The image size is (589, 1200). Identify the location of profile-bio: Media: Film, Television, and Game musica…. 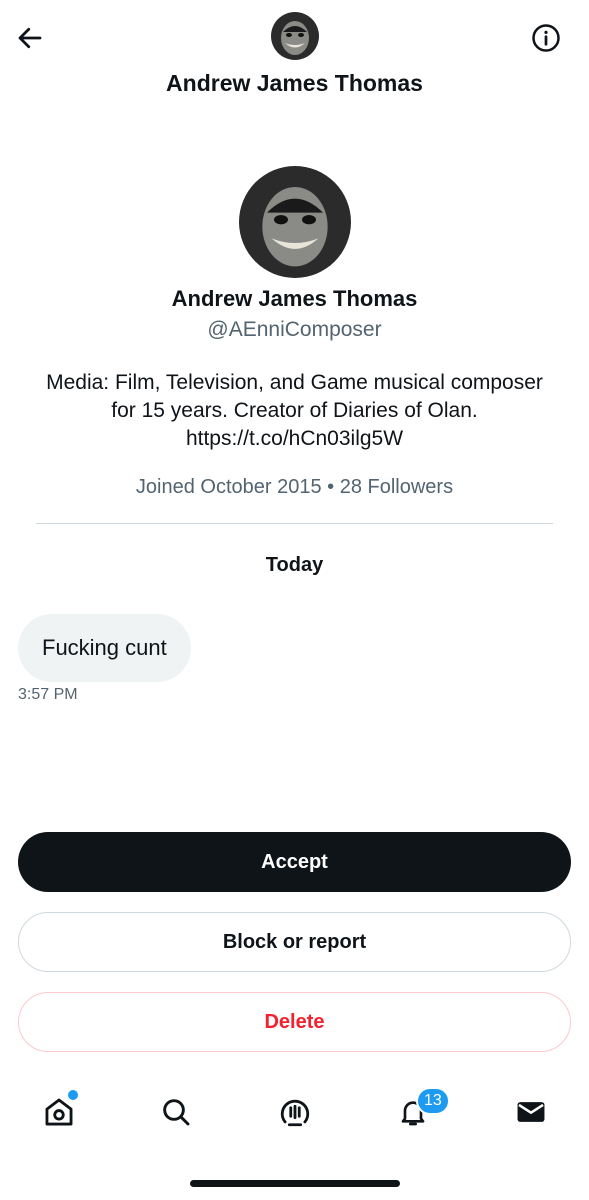
(294, 410).